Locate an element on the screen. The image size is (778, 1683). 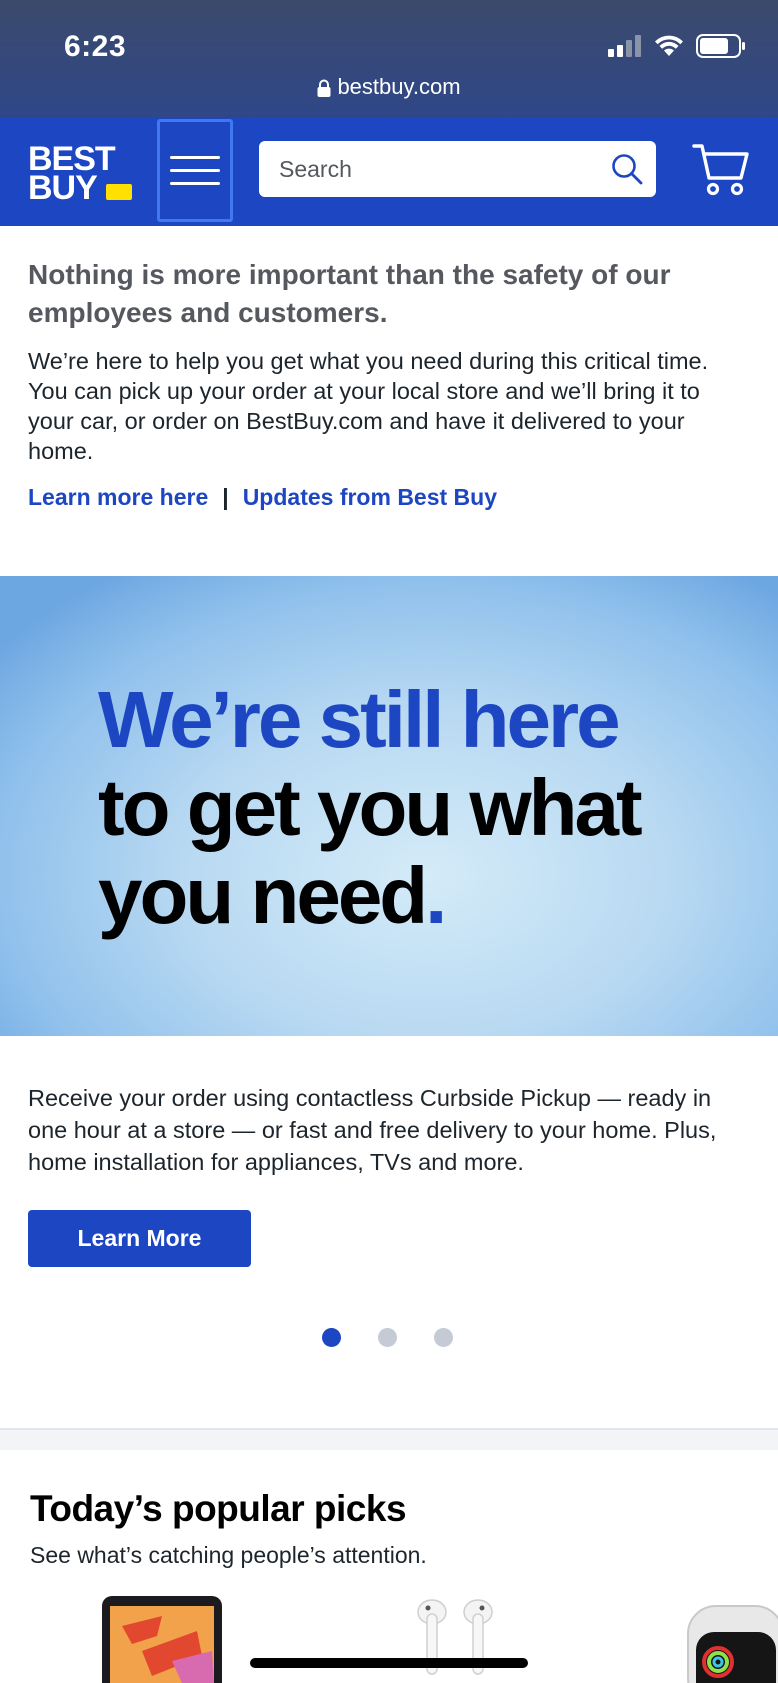
status-icons is located at coordinates (677, 46).